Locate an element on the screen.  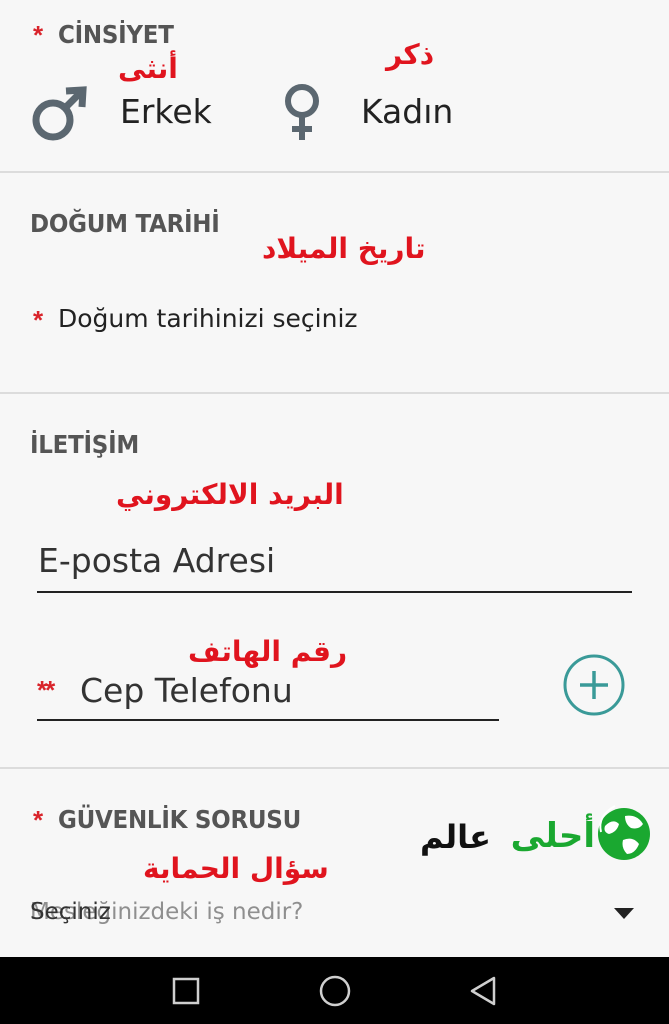
home-button is located at coordinates (335, 991).